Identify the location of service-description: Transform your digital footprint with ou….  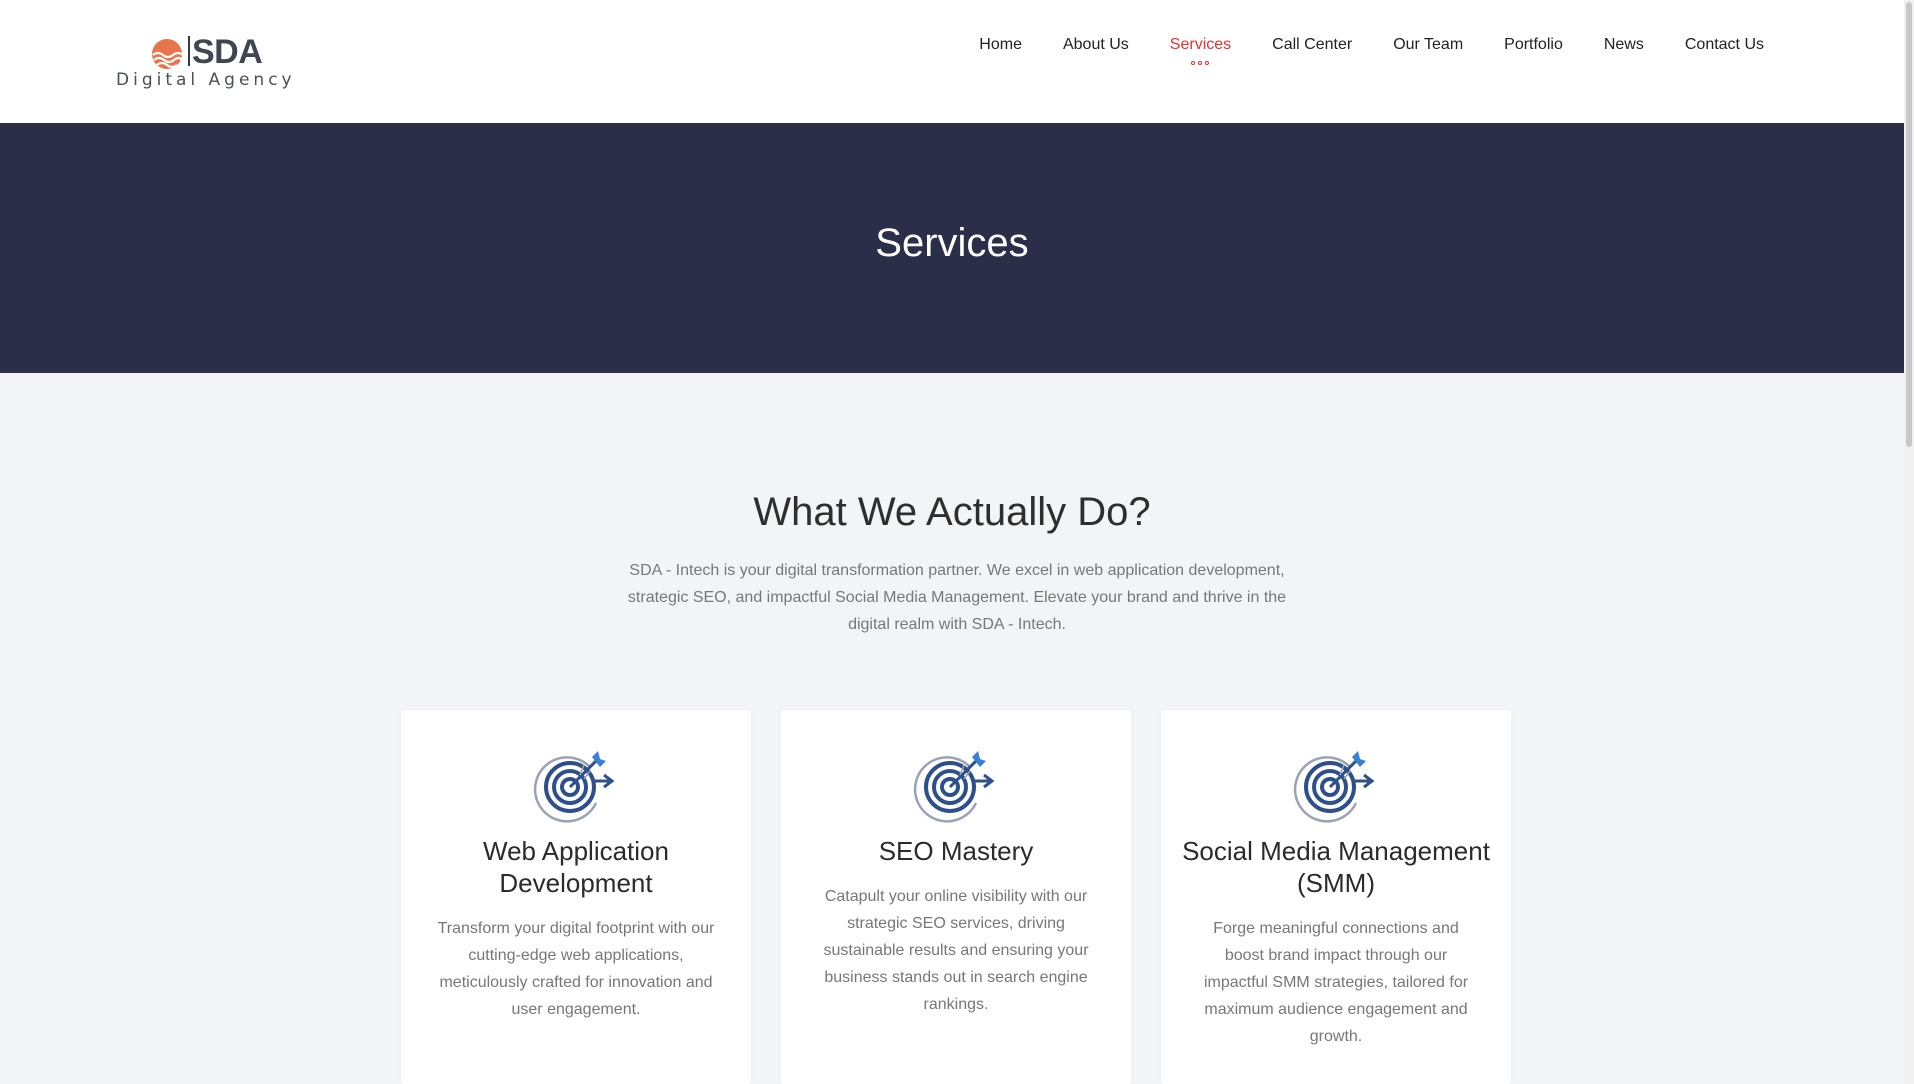
(576, 969).